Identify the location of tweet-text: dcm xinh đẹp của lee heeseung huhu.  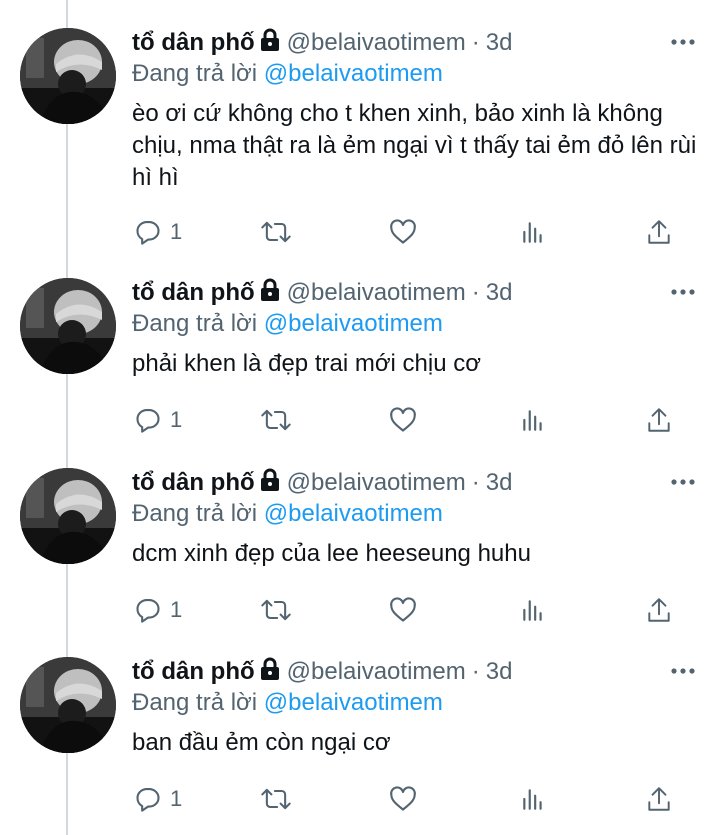
(331, 553).